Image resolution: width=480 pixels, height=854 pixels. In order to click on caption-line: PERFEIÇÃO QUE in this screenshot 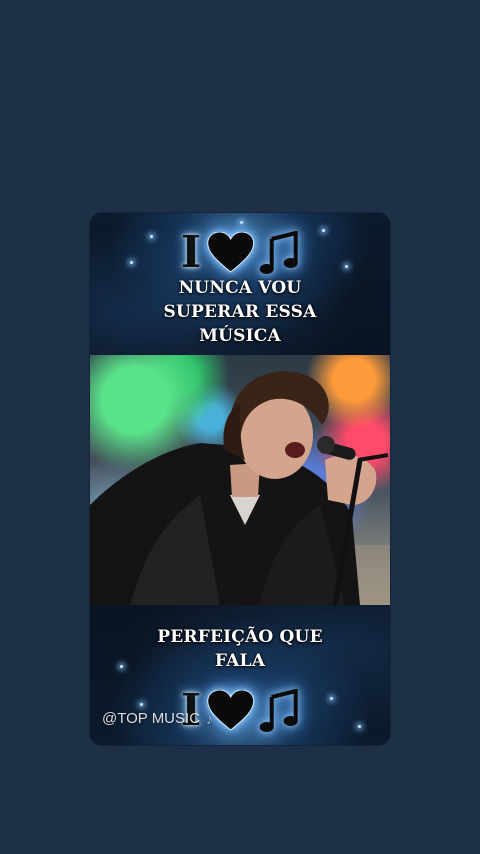, I will do `click(240, 637)`.